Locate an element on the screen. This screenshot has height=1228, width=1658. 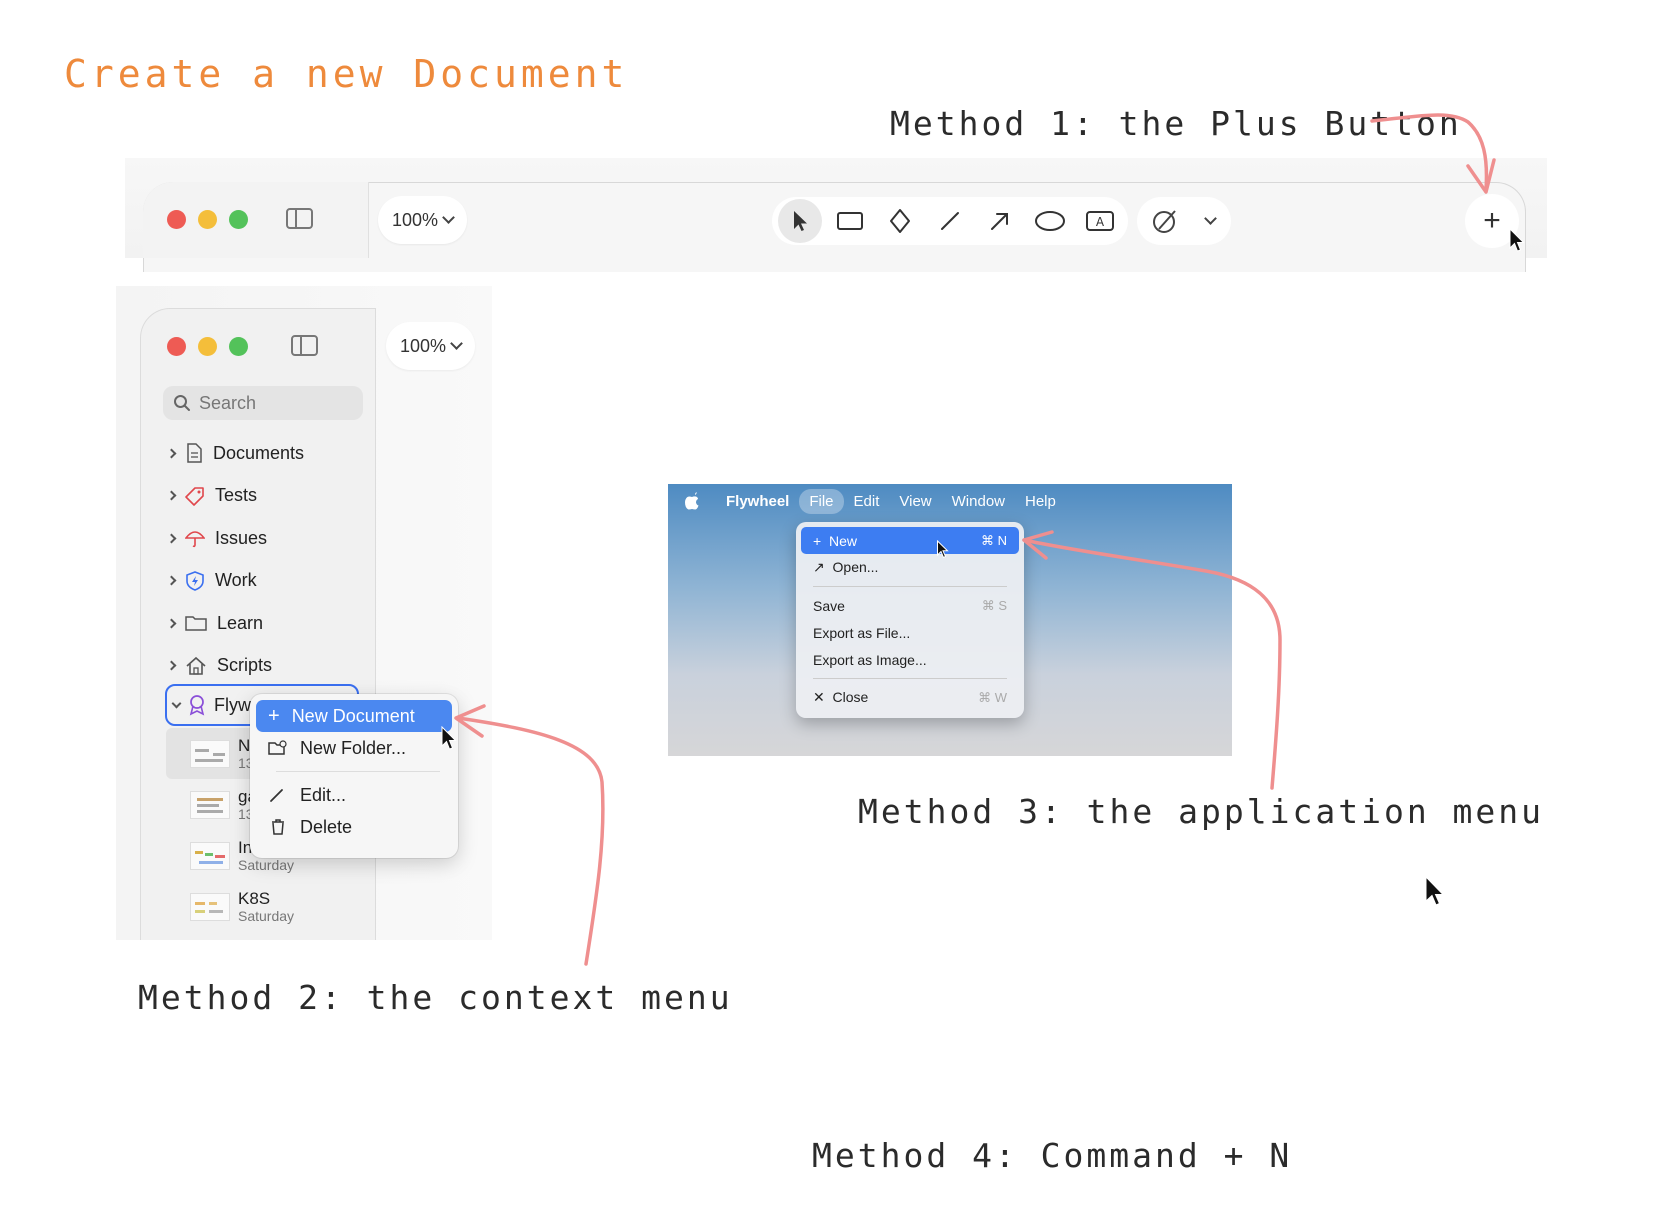
more-tools-button is located at coordinates (1210, 221).